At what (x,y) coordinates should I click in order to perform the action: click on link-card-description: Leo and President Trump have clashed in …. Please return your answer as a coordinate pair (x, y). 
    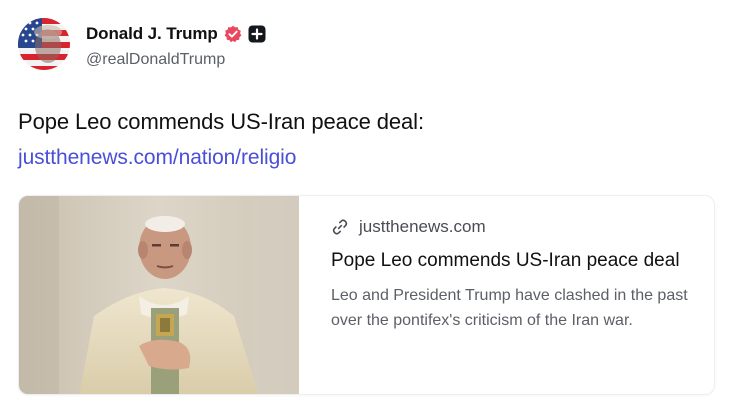
    Looking at the image, I should click on (509, 308).